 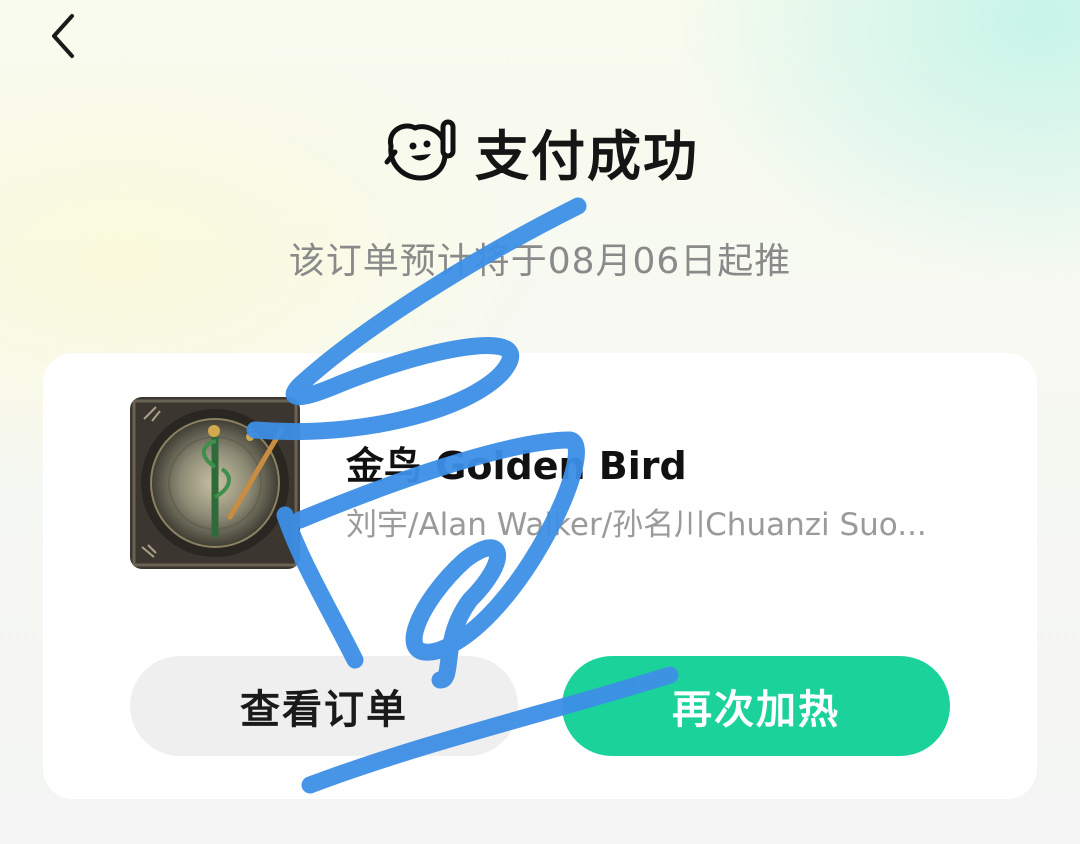 What do you see at coordinates (587, 156) in the screenshot?
I see `payment-success-title: 支付成功` at bounding box center [587, 156].